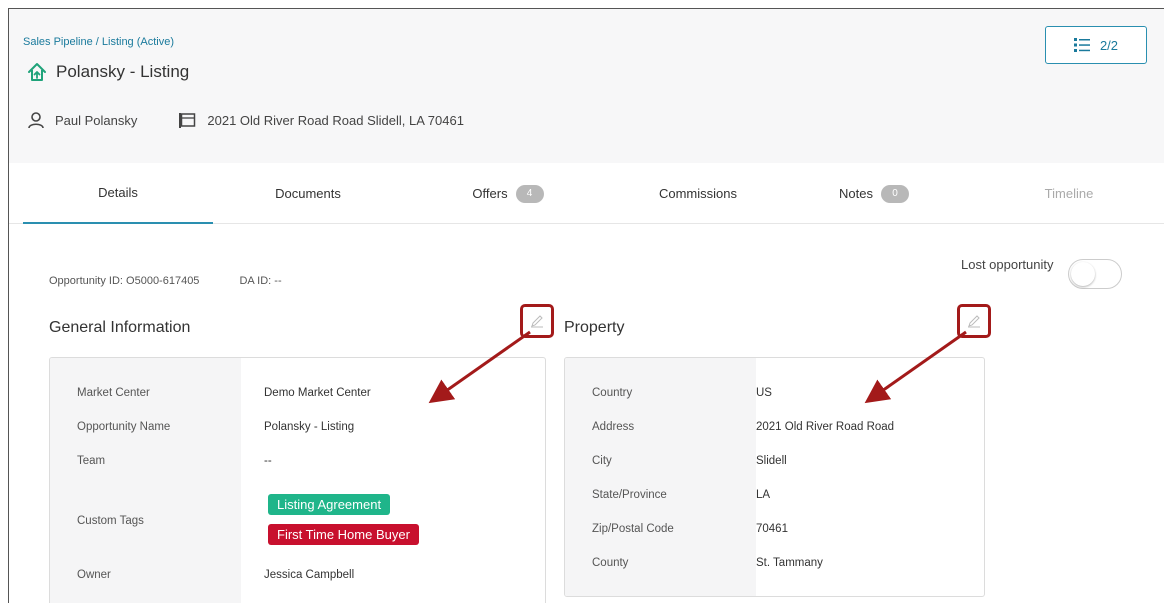  What do you see at coordinates (856, 193) in the screenshot?
I see `tab-label: Notes` at bounding box center [856, 193].